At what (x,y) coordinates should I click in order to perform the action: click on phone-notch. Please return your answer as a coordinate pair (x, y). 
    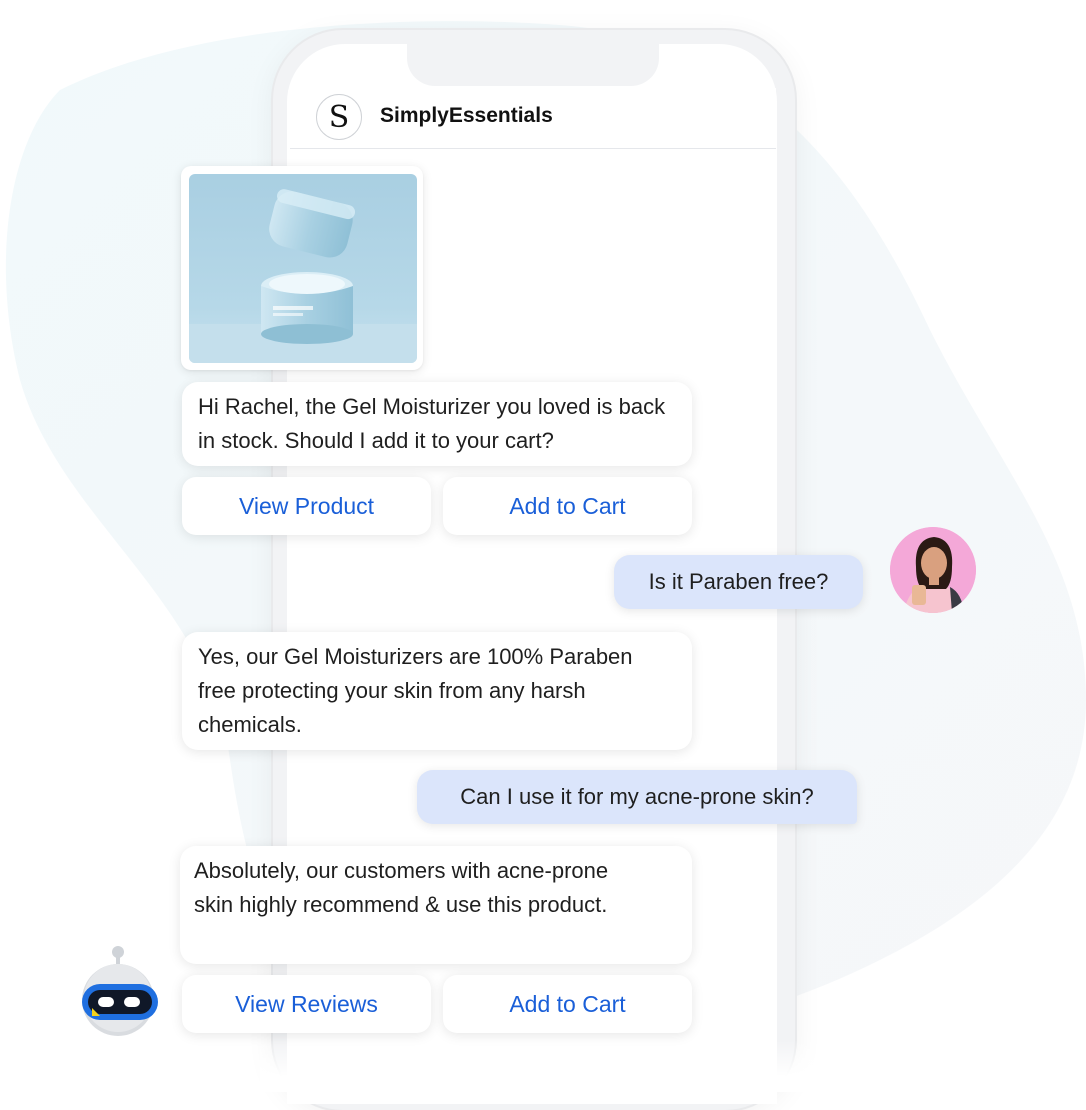
    Looking at the image, I should click on (533, 63).